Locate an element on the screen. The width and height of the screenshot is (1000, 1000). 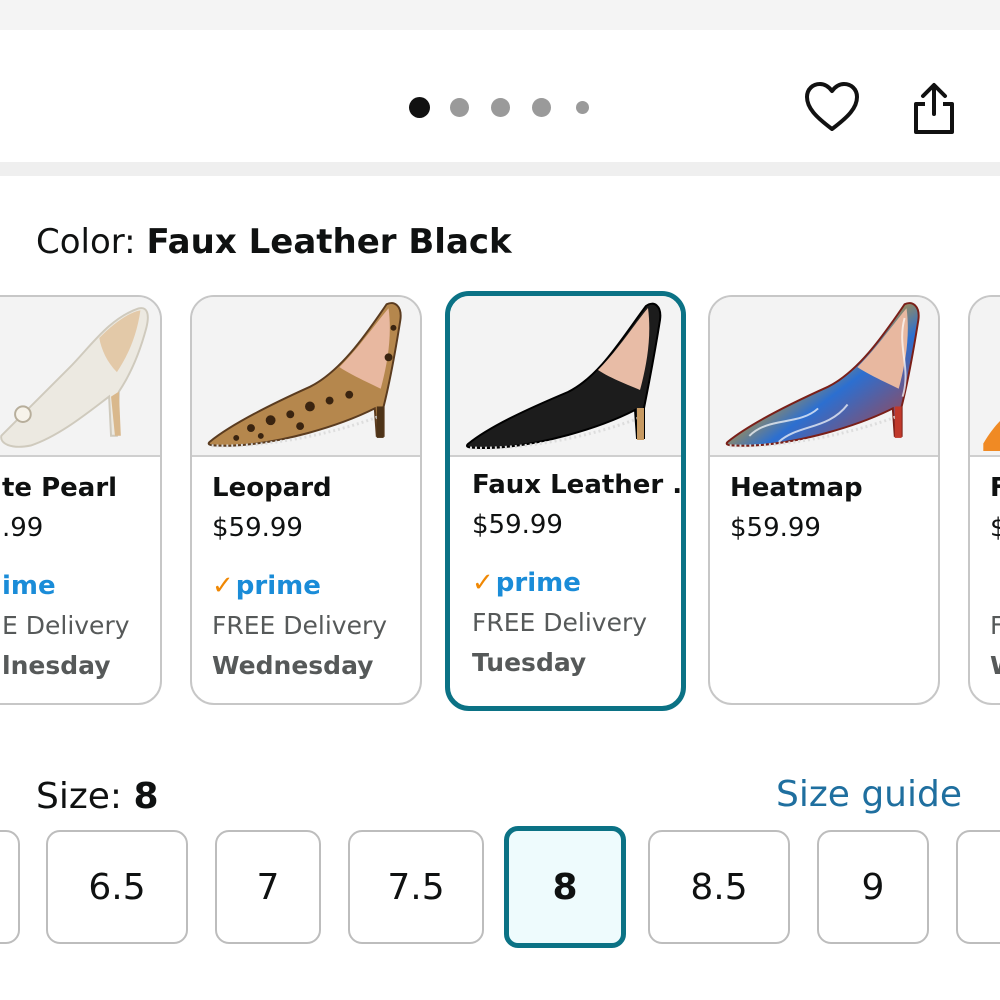
heart-outline-icon is located at coordinates (832, 106).